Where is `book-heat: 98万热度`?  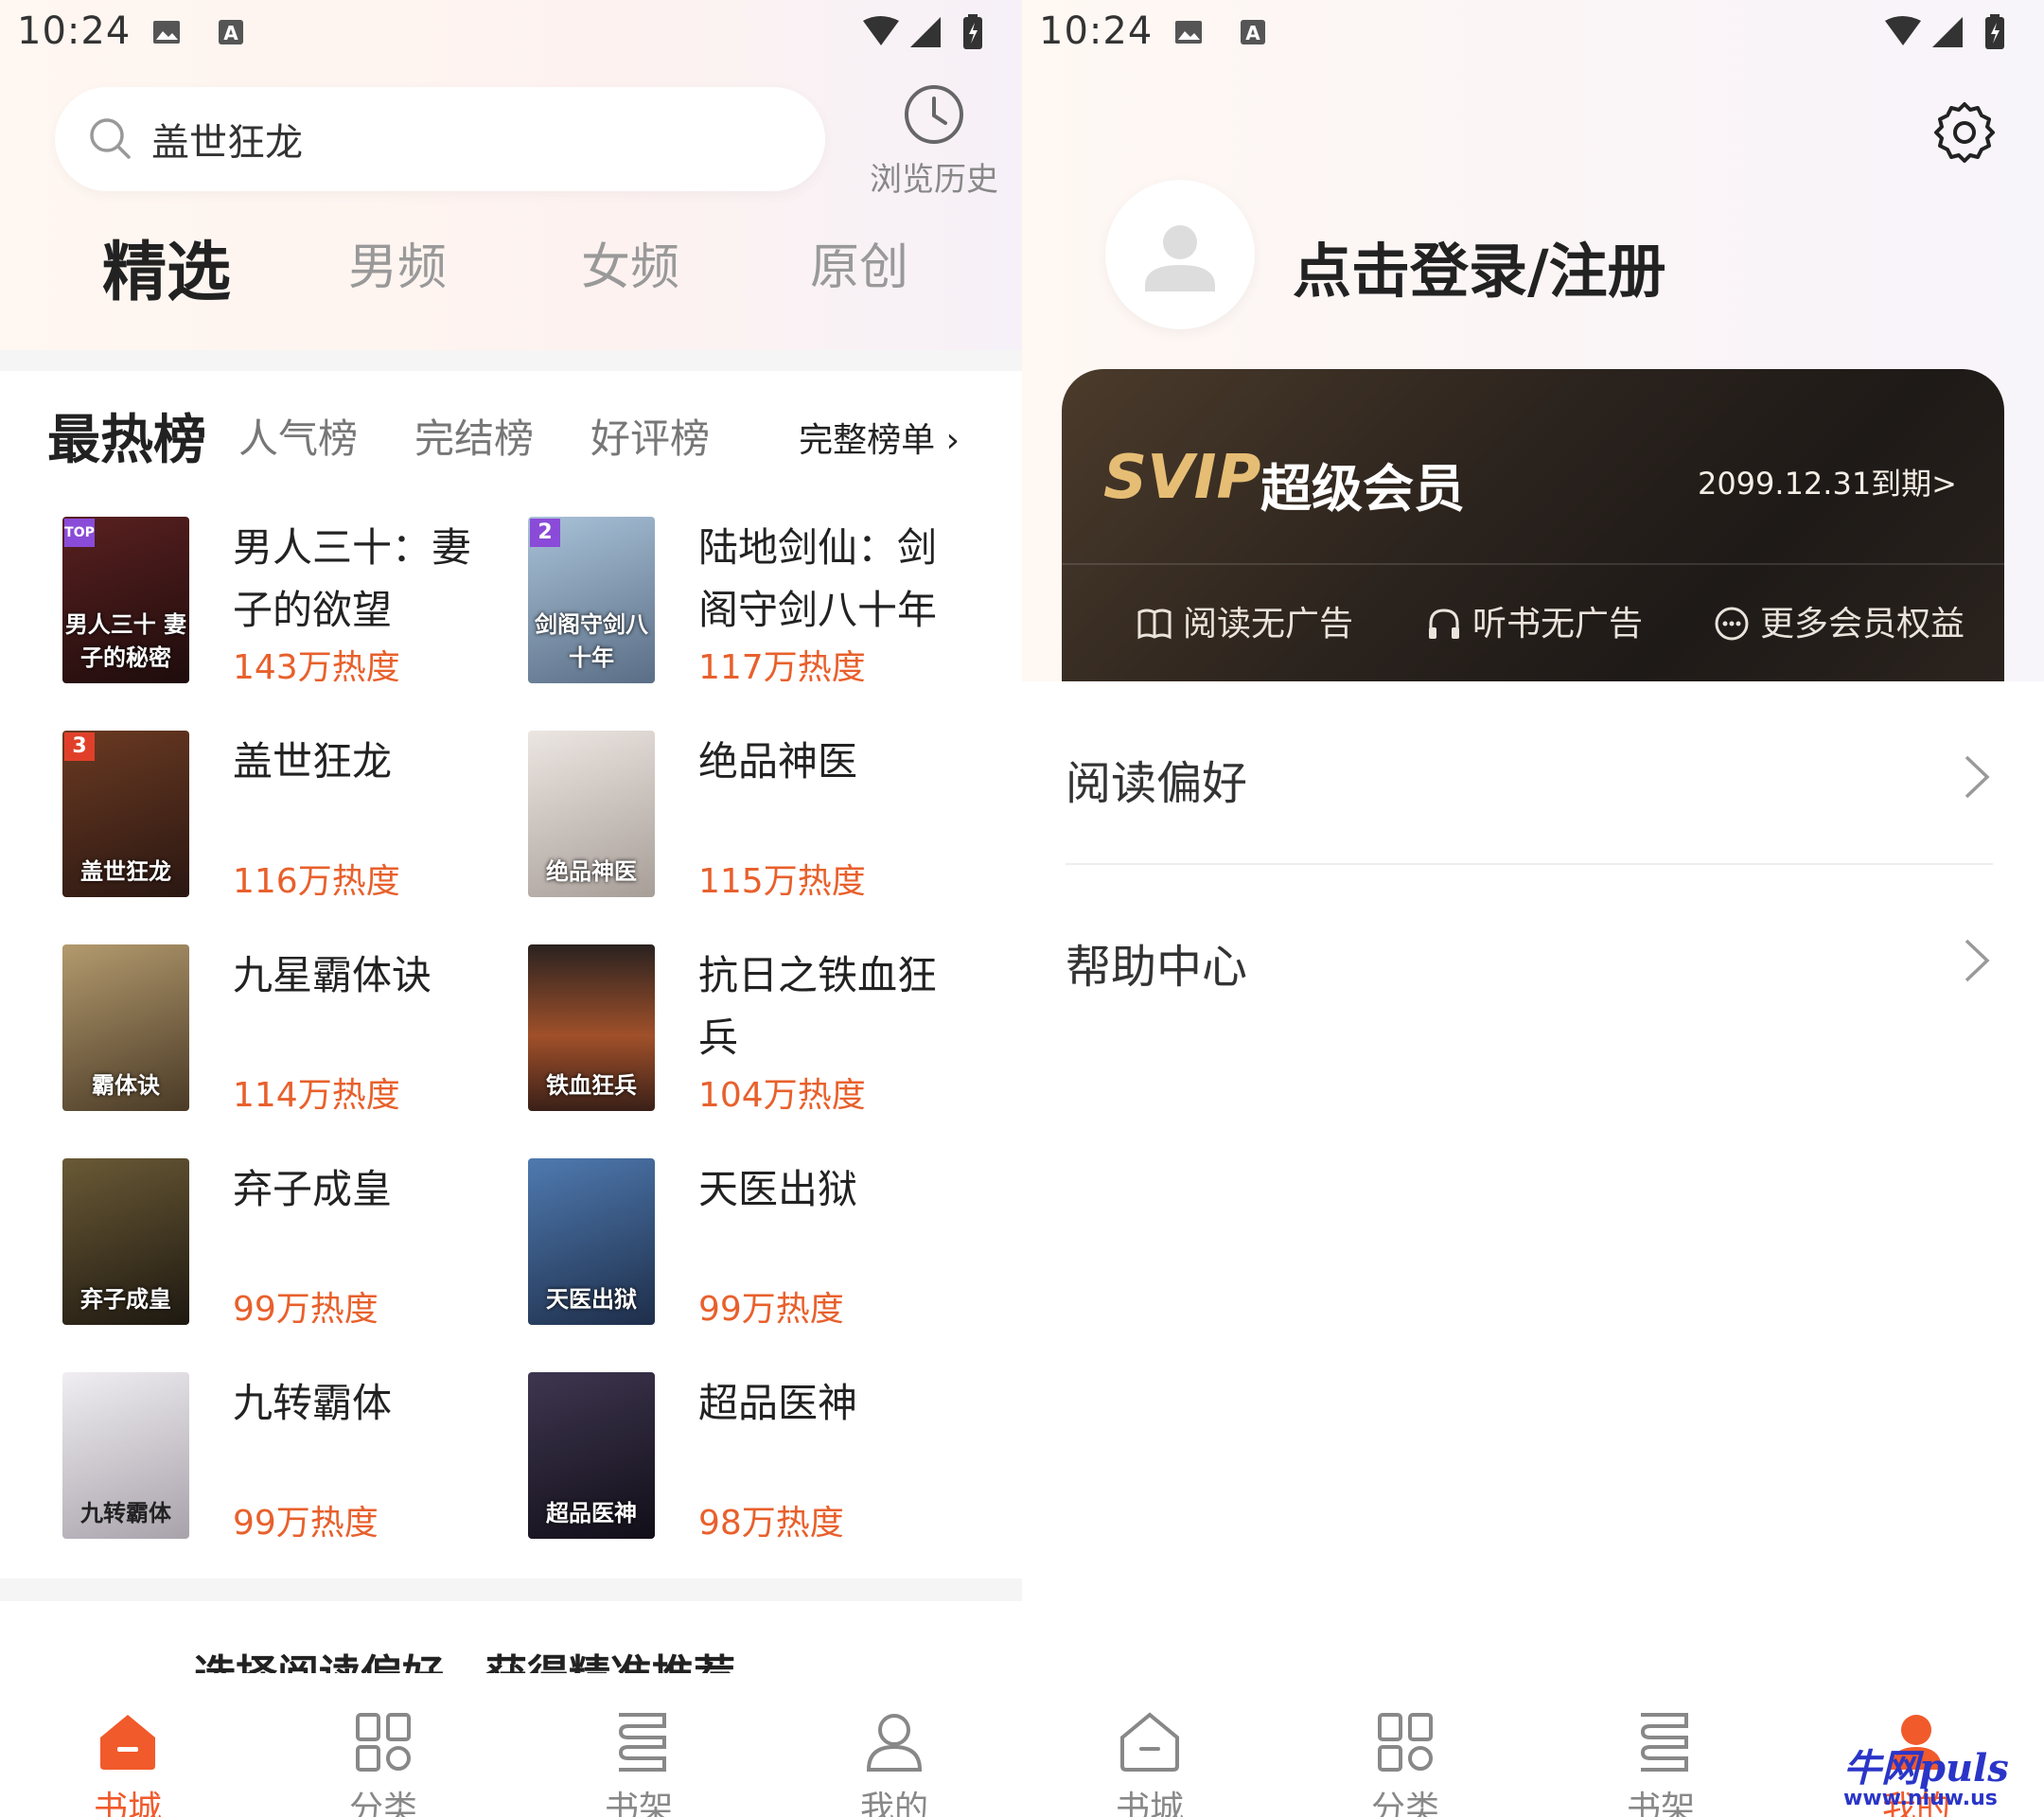
book-heat: 98万热度 is located at coordinates (771, 1523).